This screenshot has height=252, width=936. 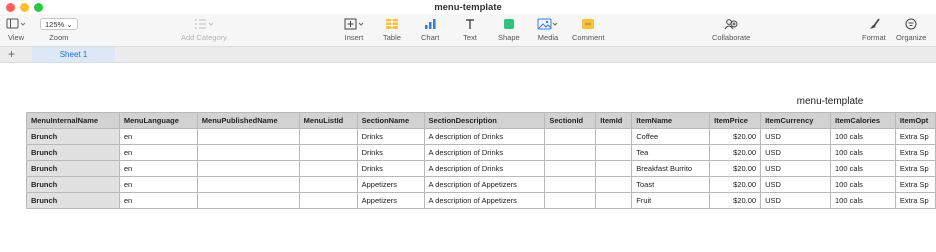 I want to click on title-bar: menu-template, so click(x=468, y=7).